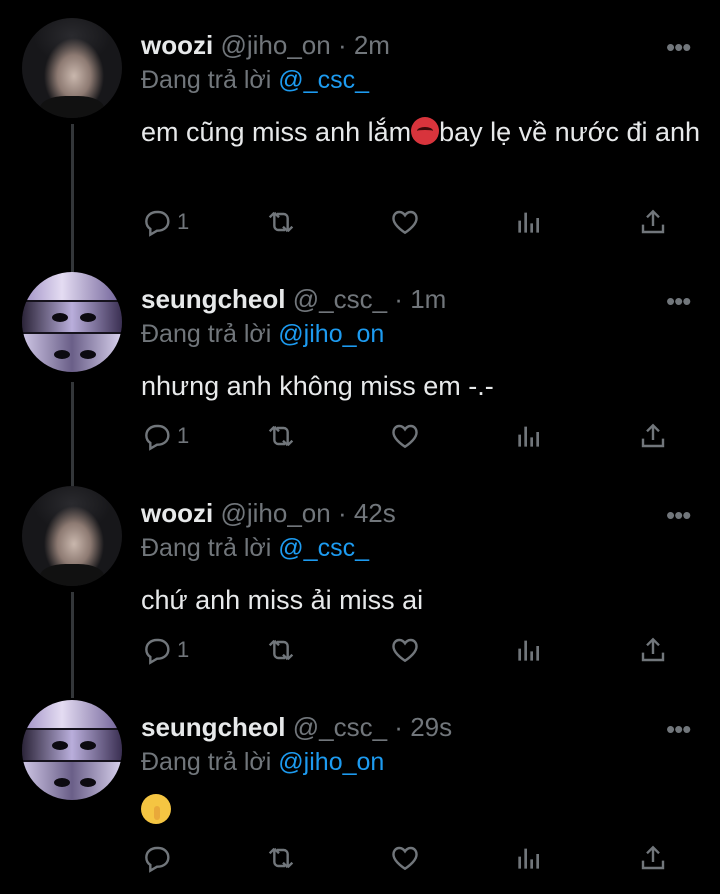 This screenshot has height=894, width=720. I want to click on tweet-text: nhưng anh không miss em -.-, so click(317, 386).